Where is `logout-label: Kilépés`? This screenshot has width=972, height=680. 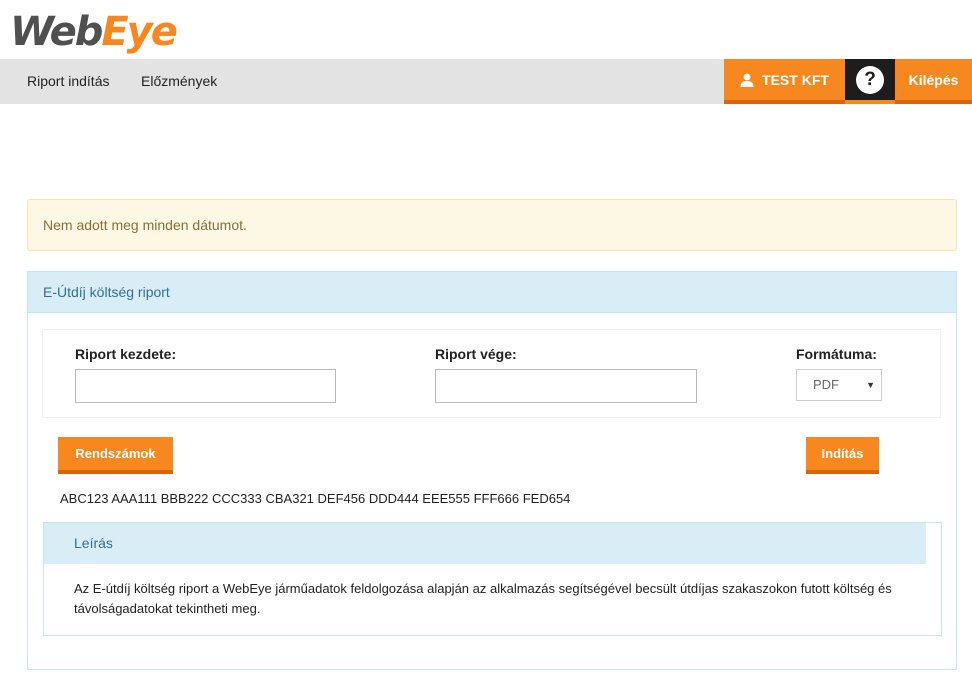 logout-label: Kilépés is located at coordinates (933, 79).